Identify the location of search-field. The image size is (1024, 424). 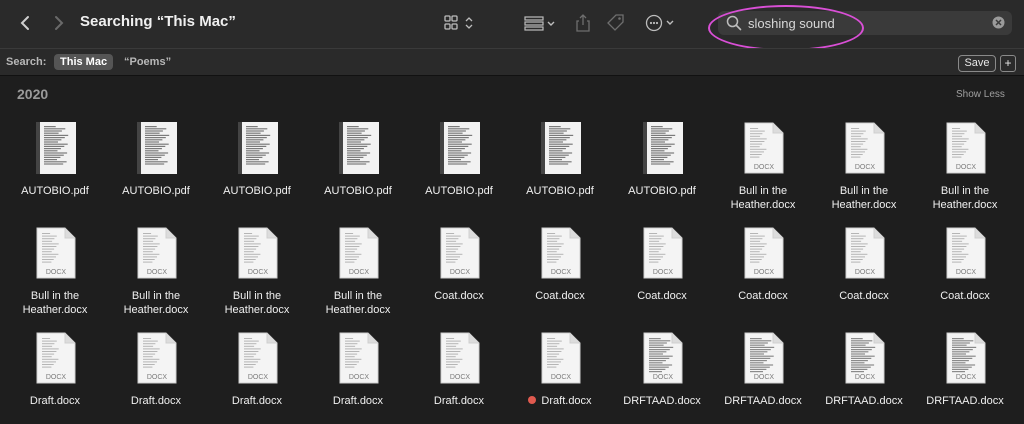
(865, 23).